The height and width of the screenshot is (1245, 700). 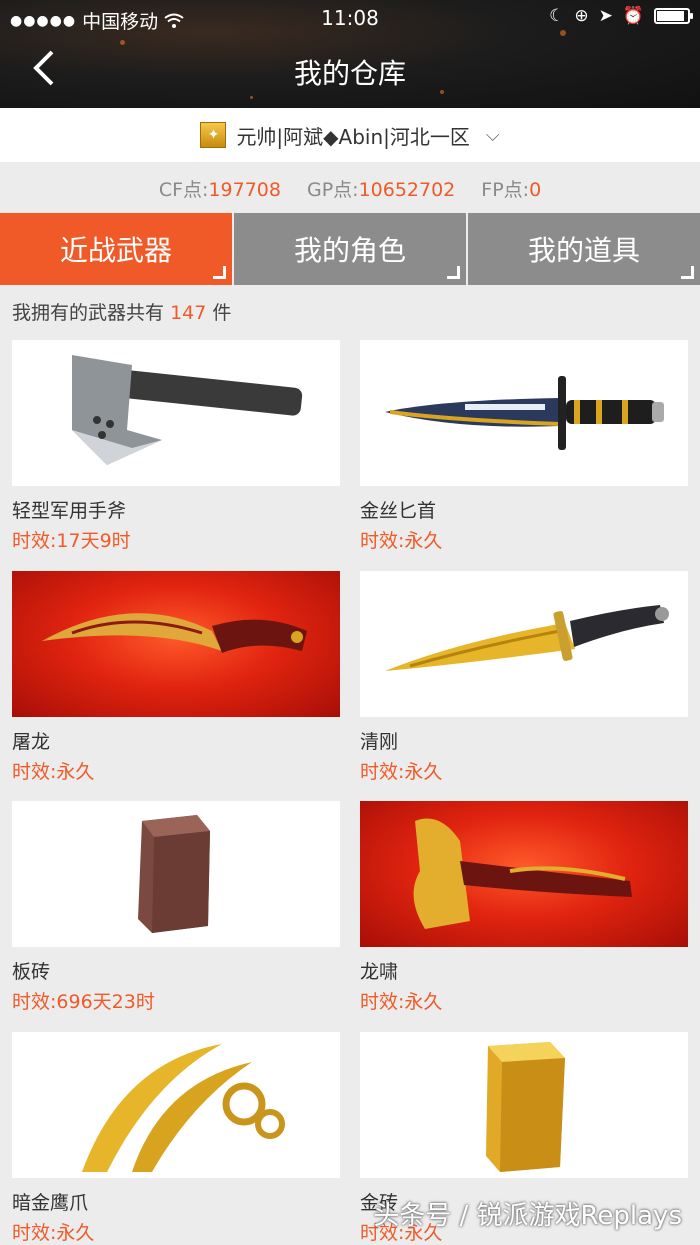 I want to click on gold-brick-image, so click(x=524, y=1105).